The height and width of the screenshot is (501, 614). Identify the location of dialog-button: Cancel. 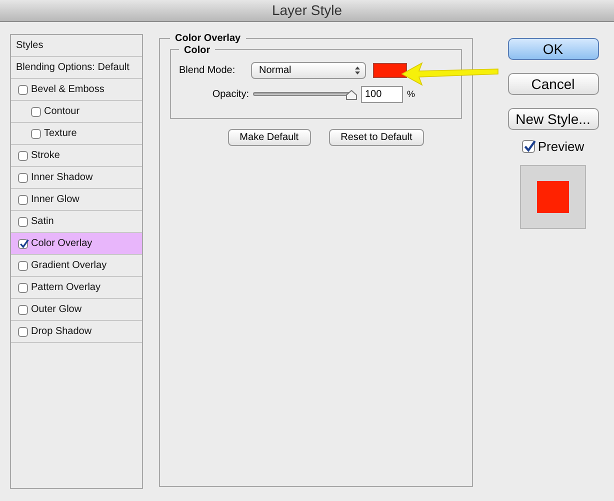
(553, 84).